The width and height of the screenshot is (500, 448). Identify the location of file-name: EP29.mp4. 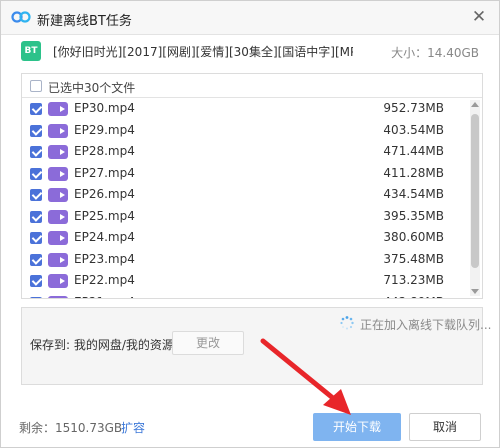
(104, 129).